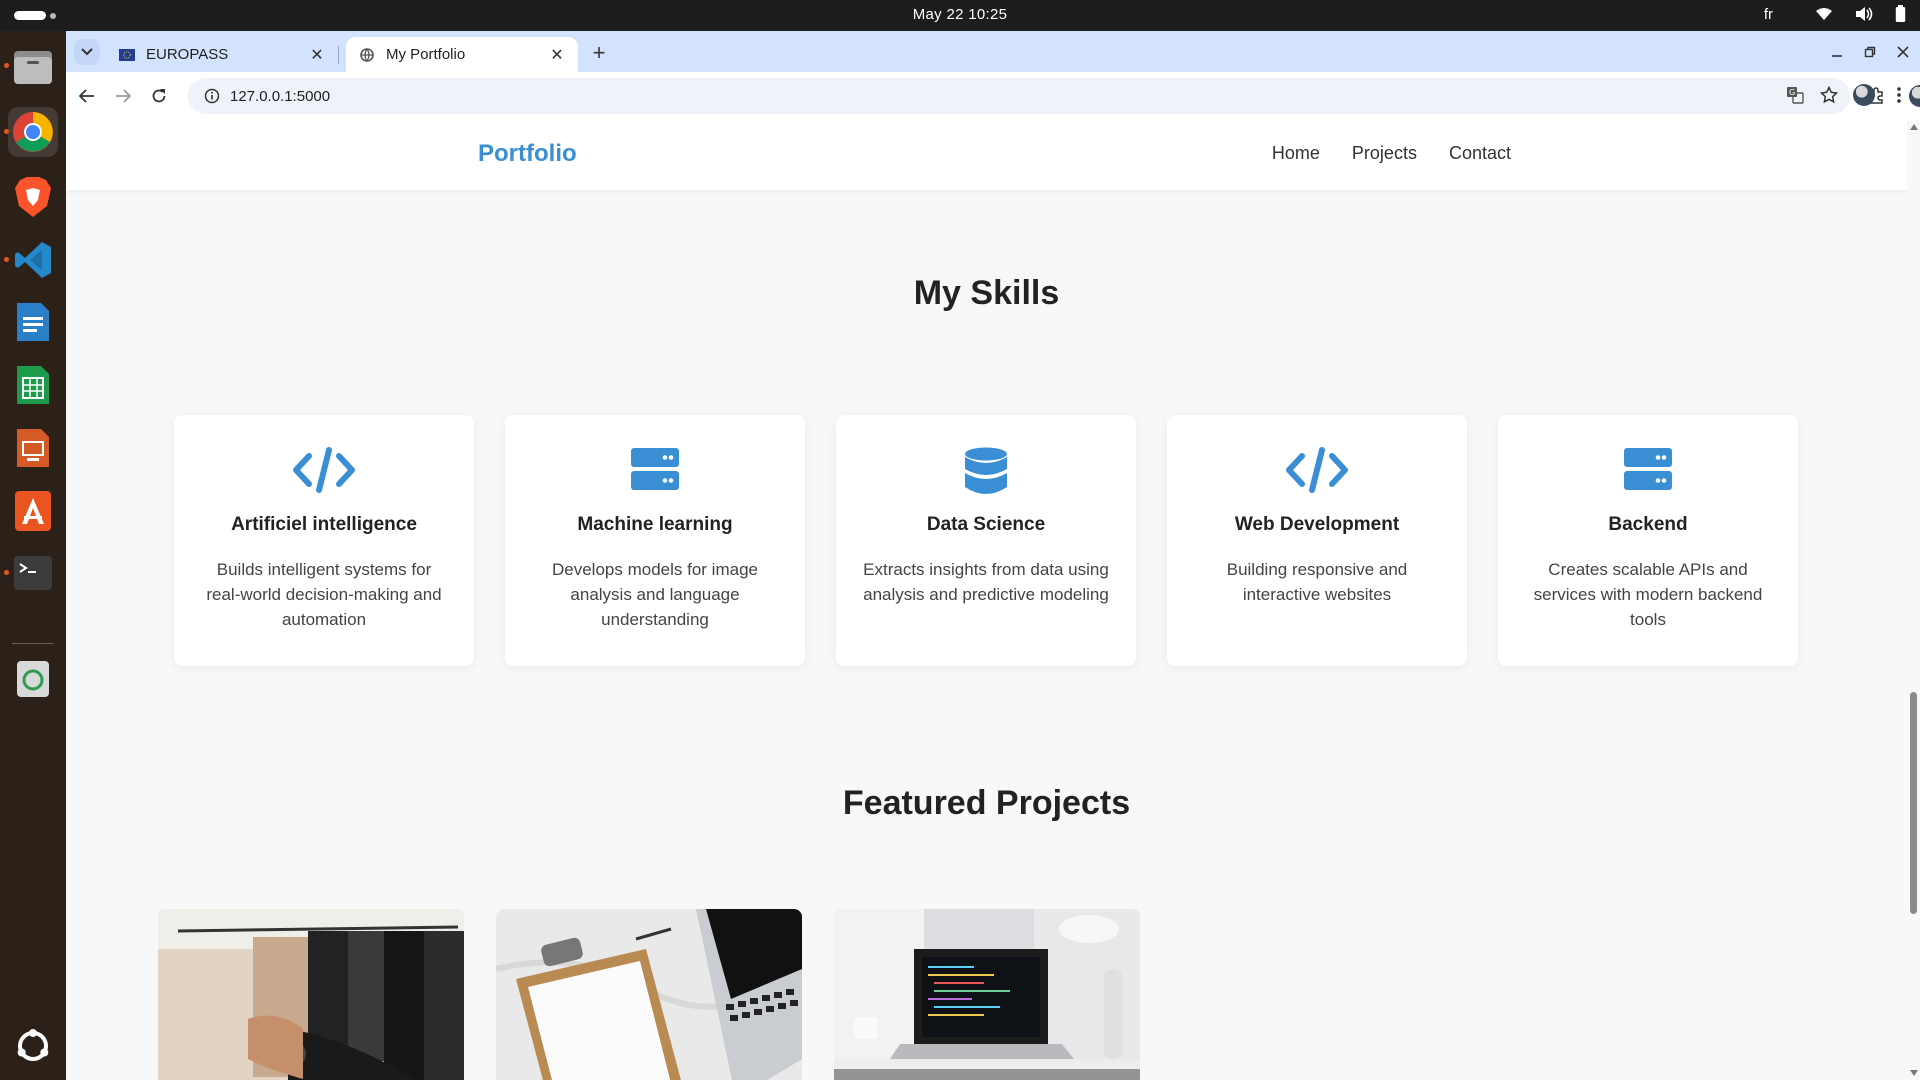 The width and height of the screenshot is (1920, 1080). Describe the element at coordinates (1870, 52) in the screenshot. I see `restore-button` at that location.